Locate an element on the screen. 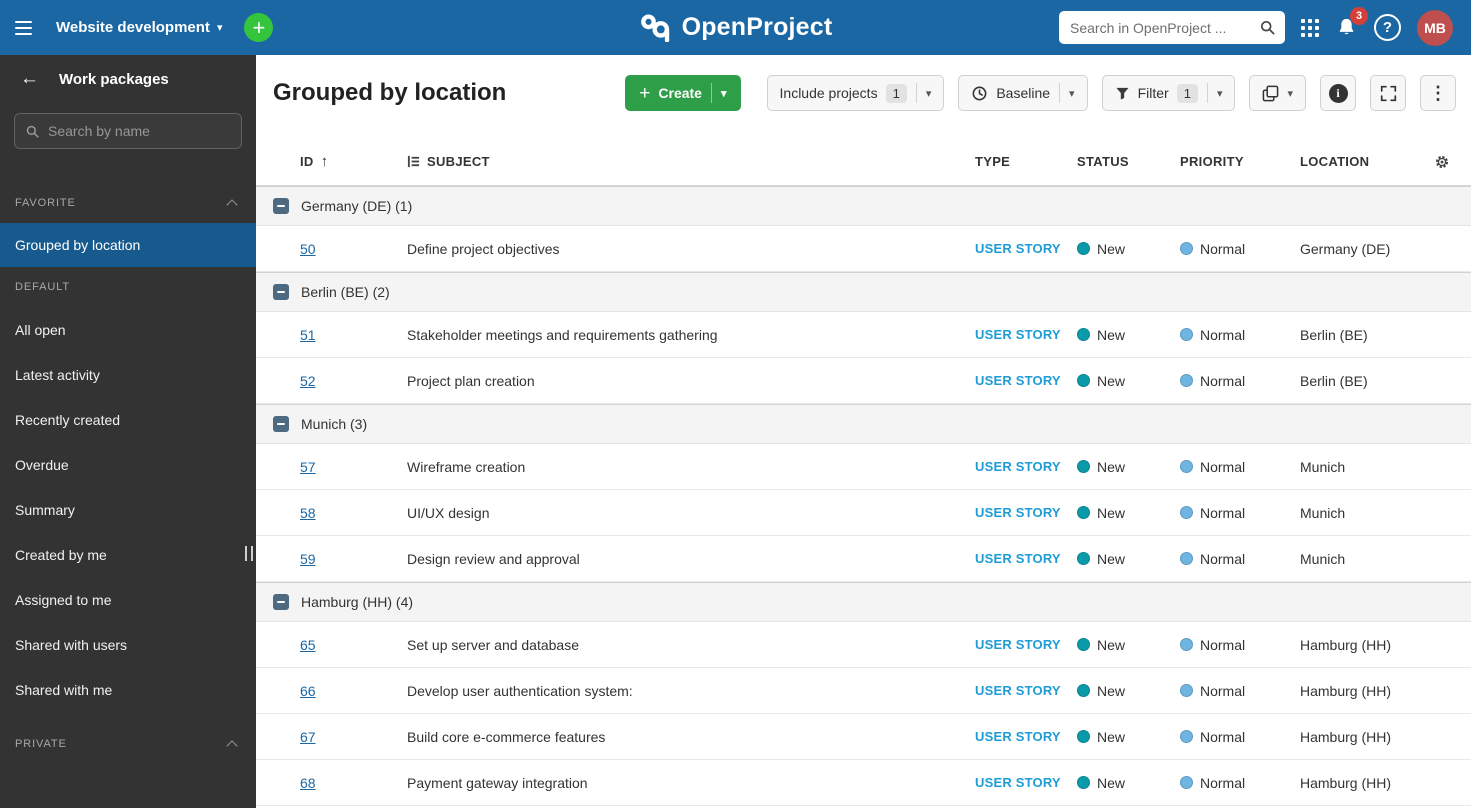 The height and width of the screenshot is (808, 1471). apps-grid-icon is located at coordinates (1310, 27).